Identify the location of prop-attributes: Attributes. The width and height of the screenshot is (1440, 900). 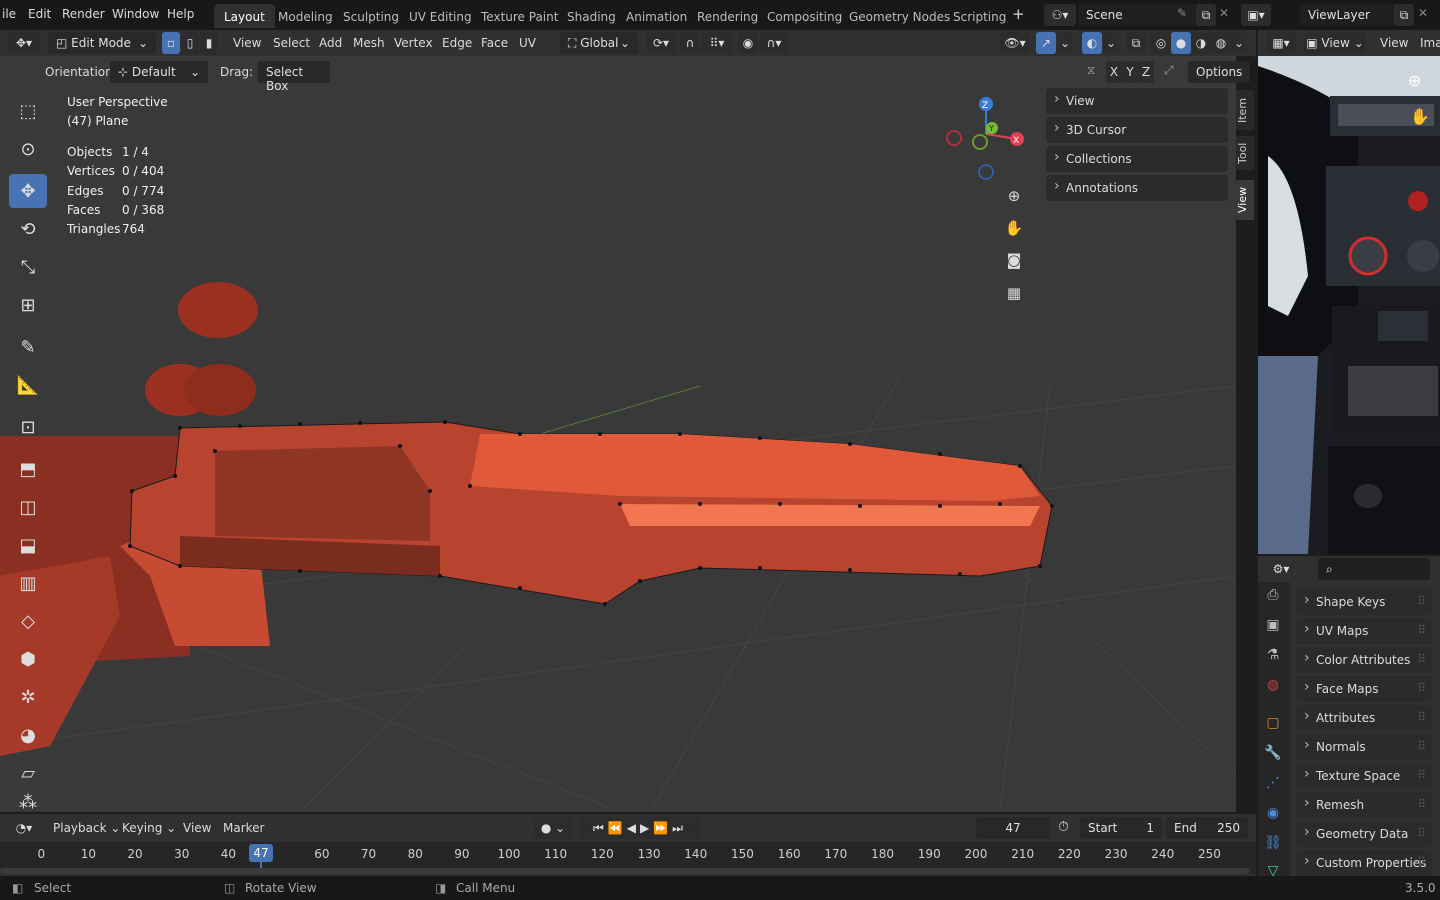
(1364, 718).